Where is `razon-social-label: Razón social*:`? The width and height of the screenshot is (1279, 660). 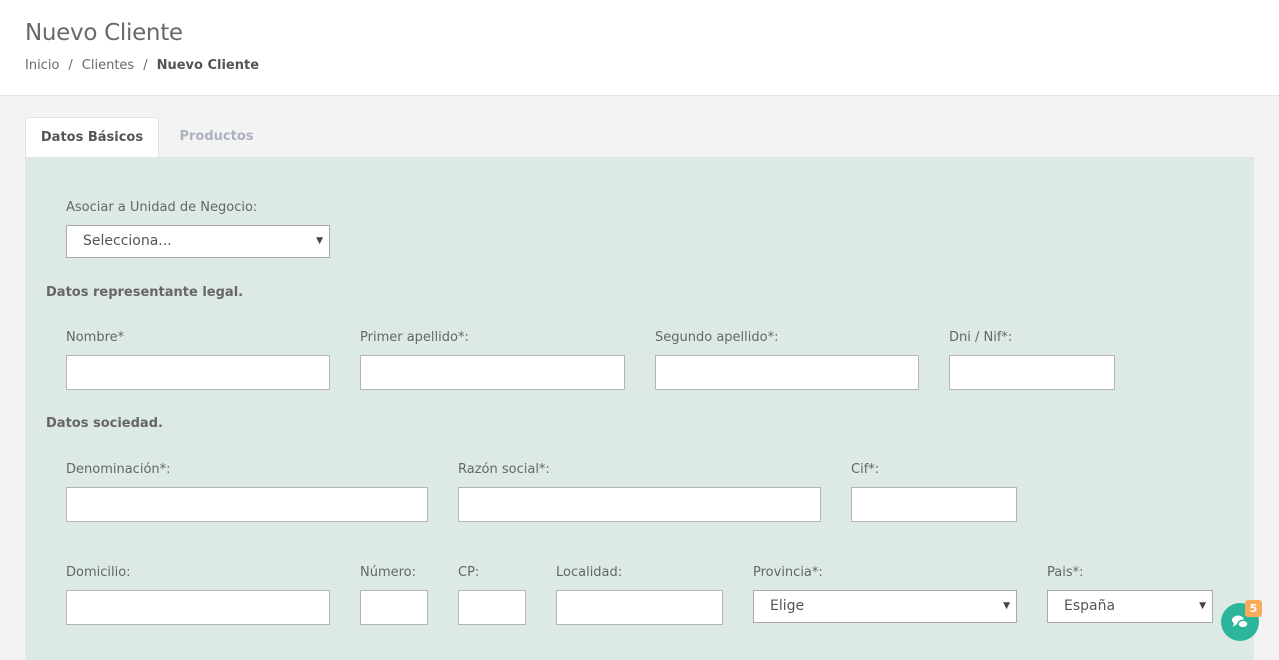
razon-social-label: Razón social*: is located at coordinates (504, 469).